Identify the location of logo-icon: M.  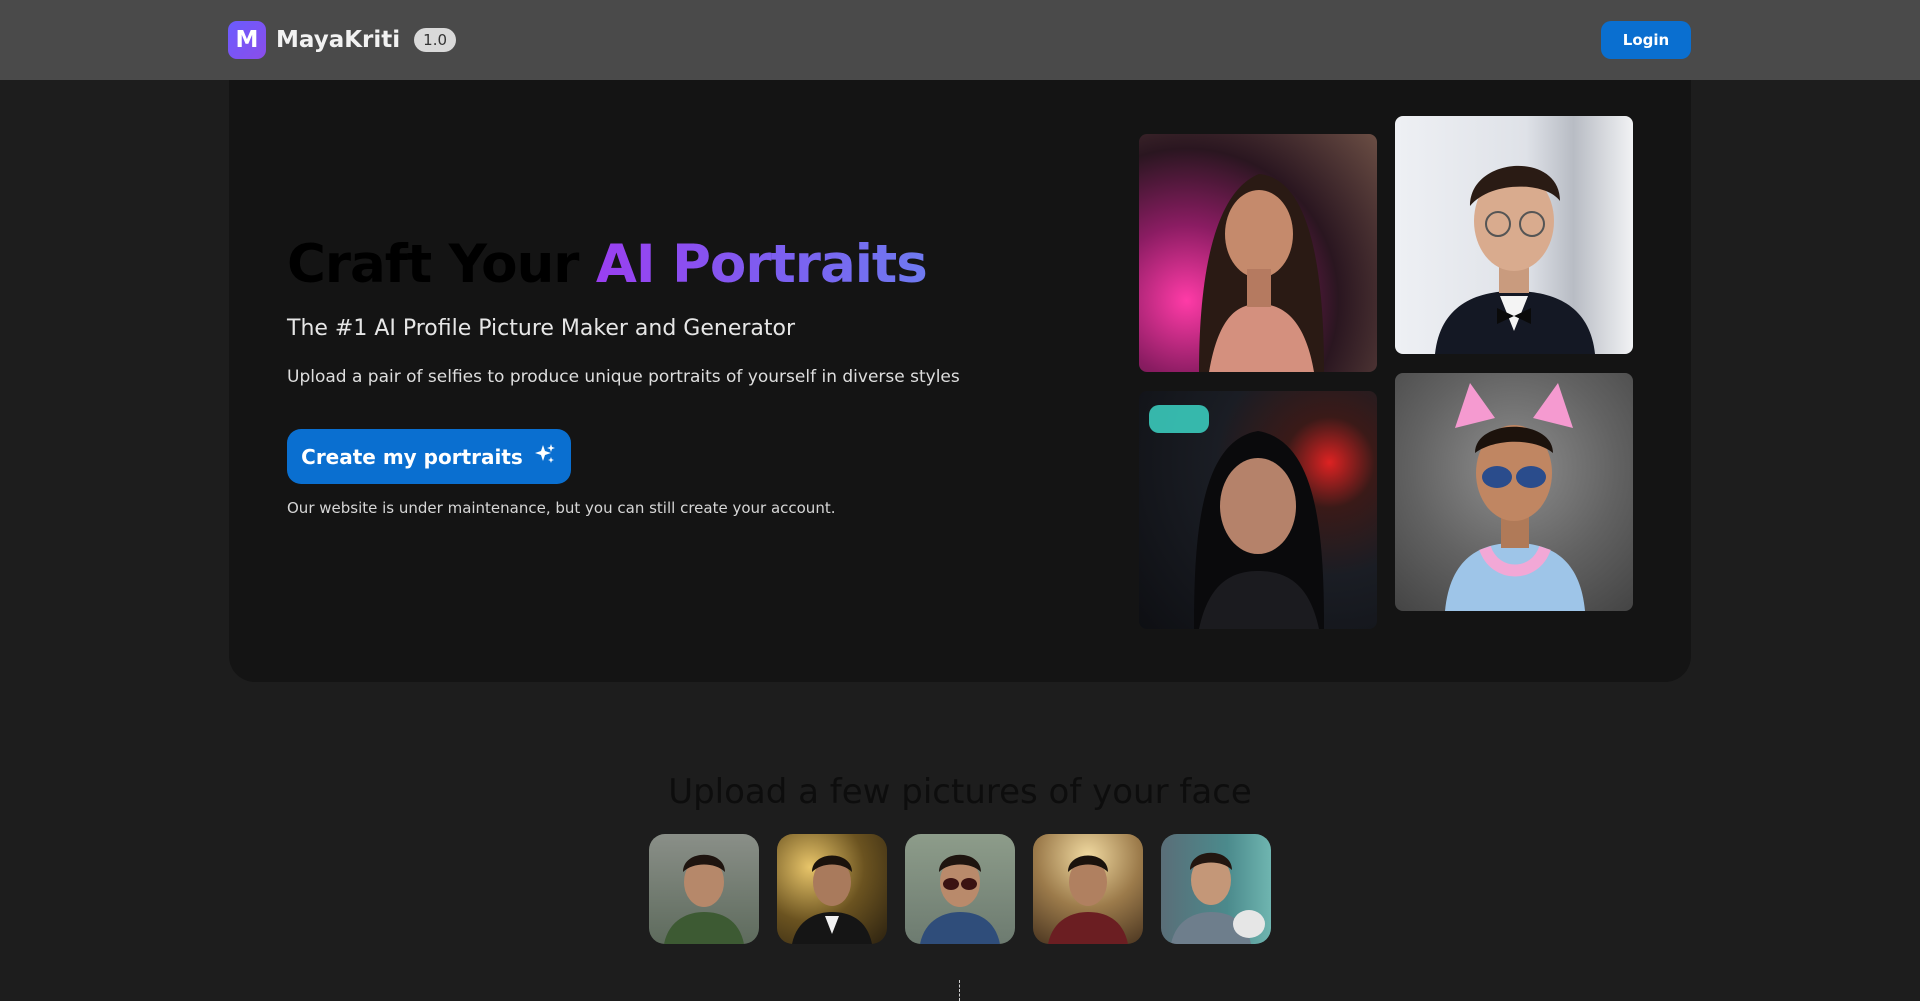
(247, 40).